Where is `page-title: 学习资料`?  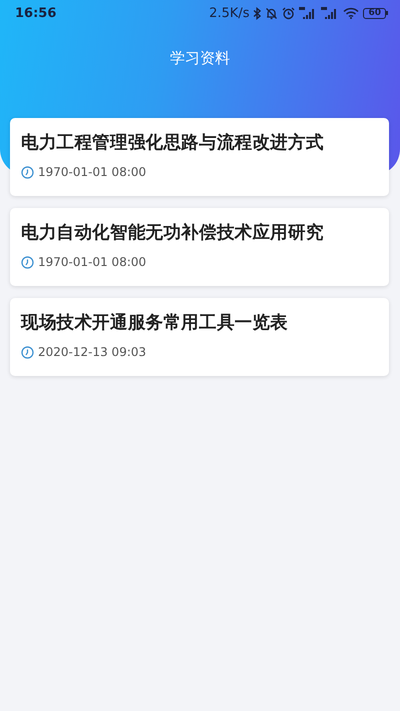 page-title: 学习资料 is located at coordinates (200, 58).